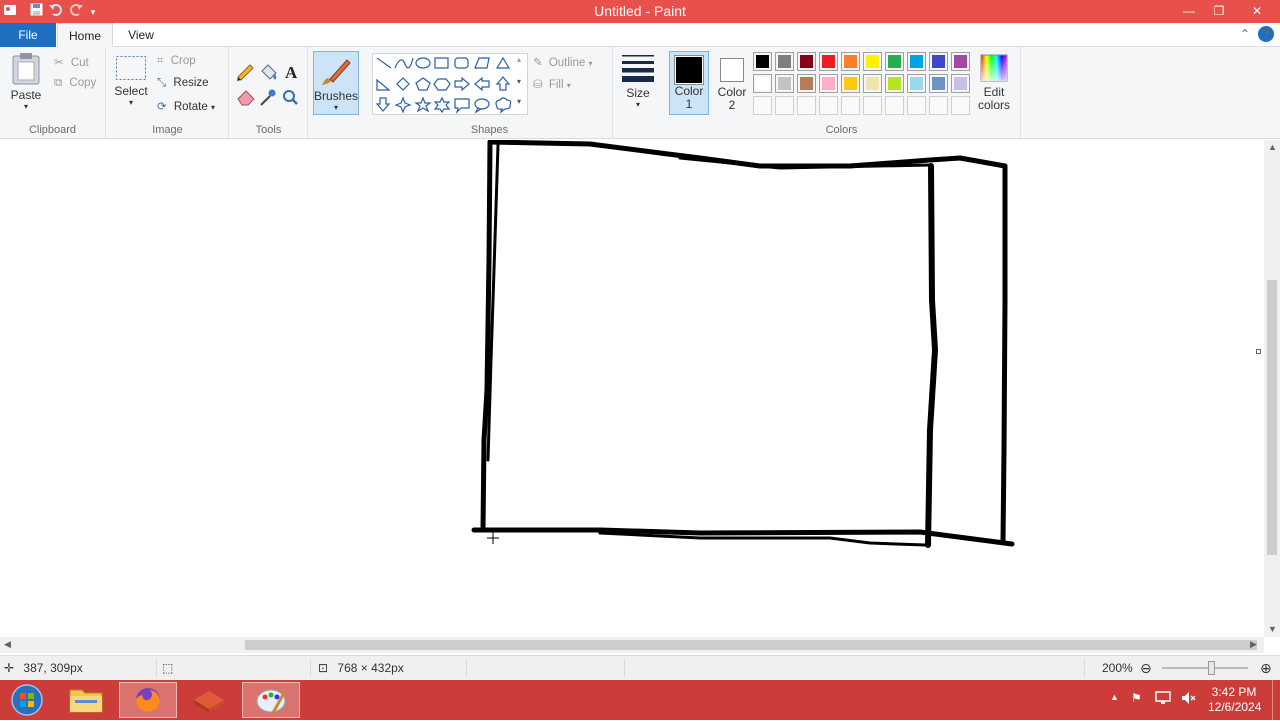 The width and height of the screenshot is (1280, 721). Describe the element at coordinates (423, 104) in the screenshot. I see `five-point-star-shape-icon` at that location.